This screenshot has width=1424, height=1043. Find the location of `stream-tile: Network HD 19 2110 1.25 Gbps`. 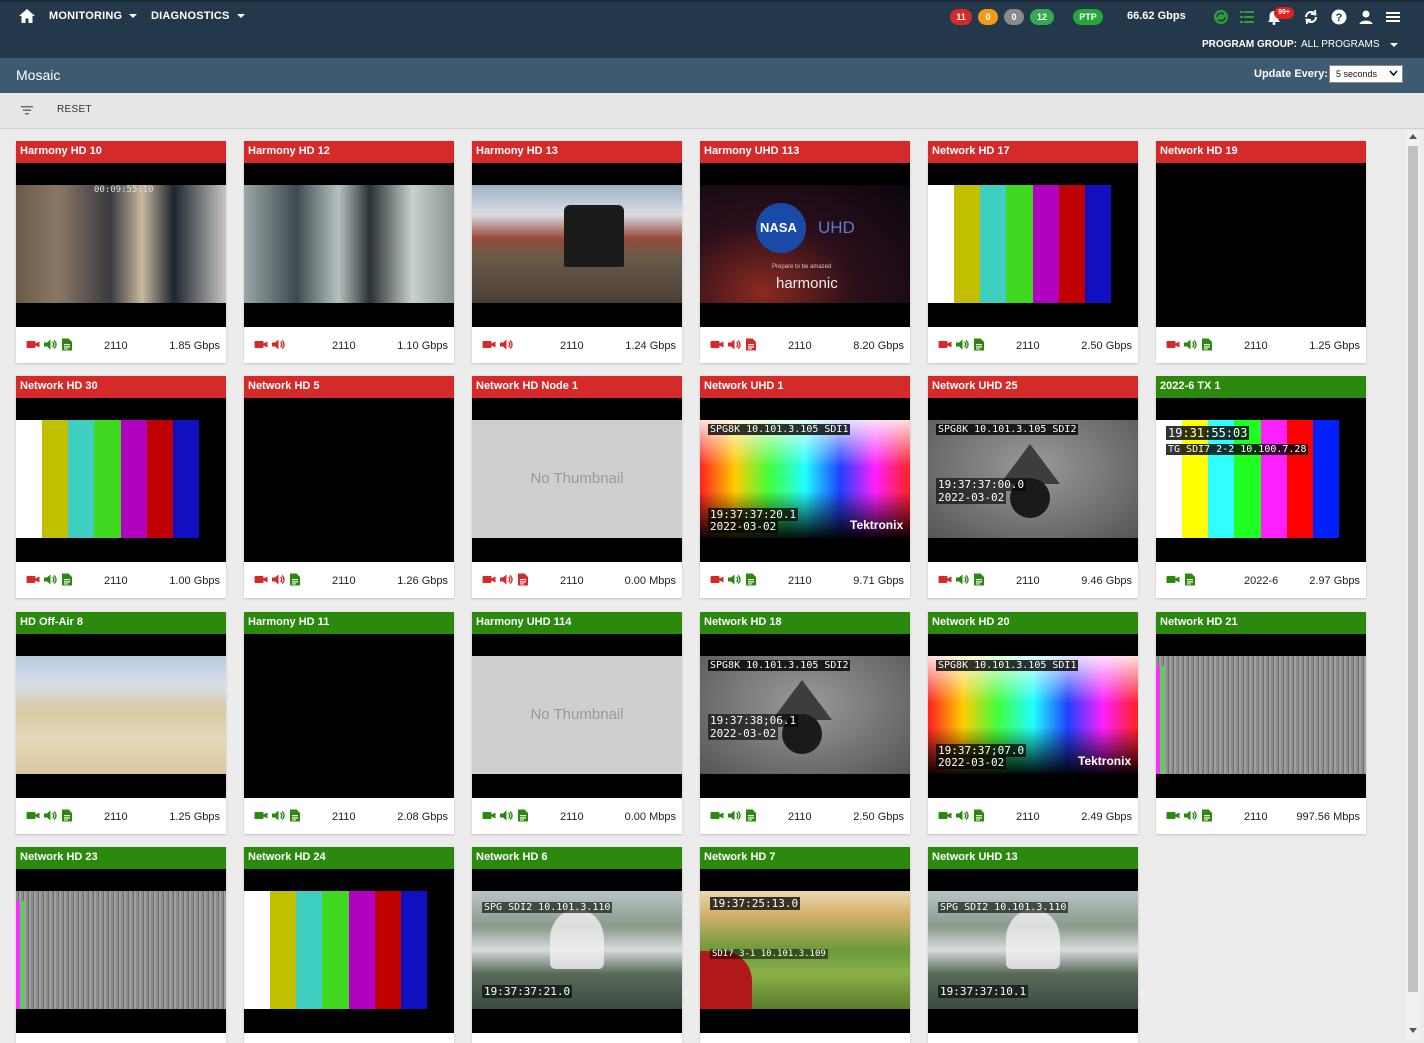

stream-tile: Network HD 19 2110 1.25 Gbps is located at coordinates (1261, 252).